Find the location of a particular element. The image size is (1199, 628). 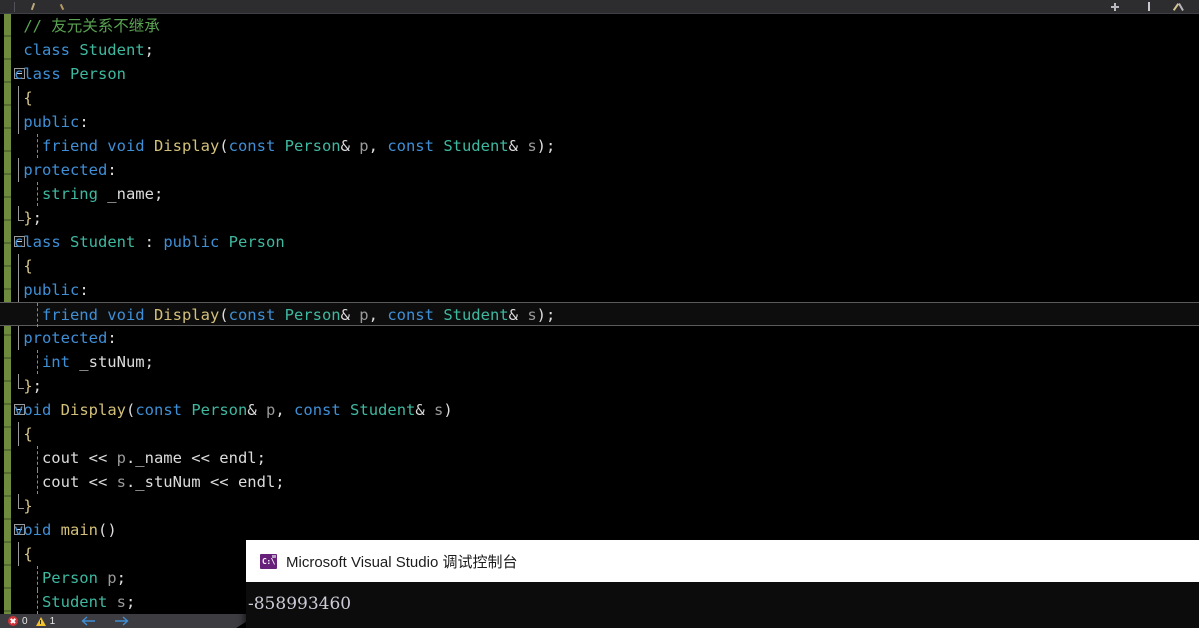

wrench-icon is located at coordinates (1179, 7).